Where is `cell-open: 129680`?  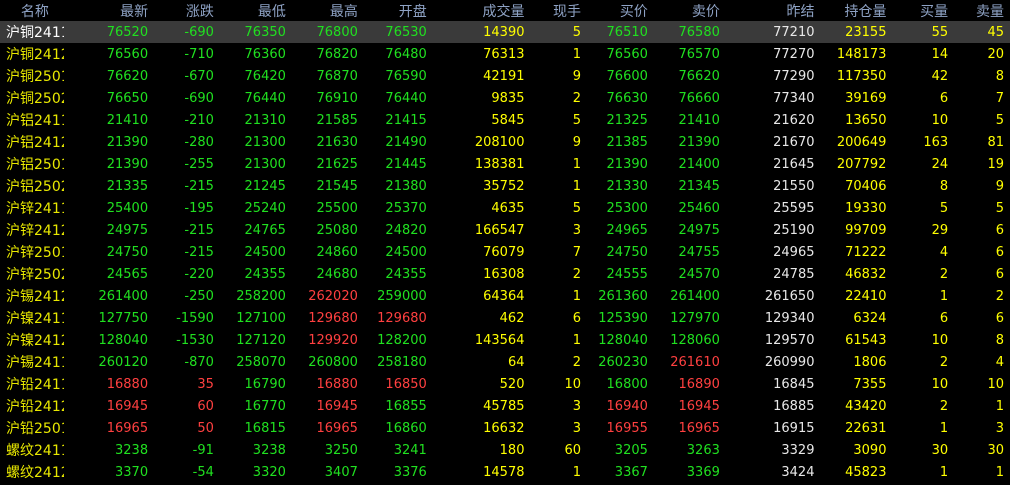
cell-open: 129680 is located at coordinates (402, 318).